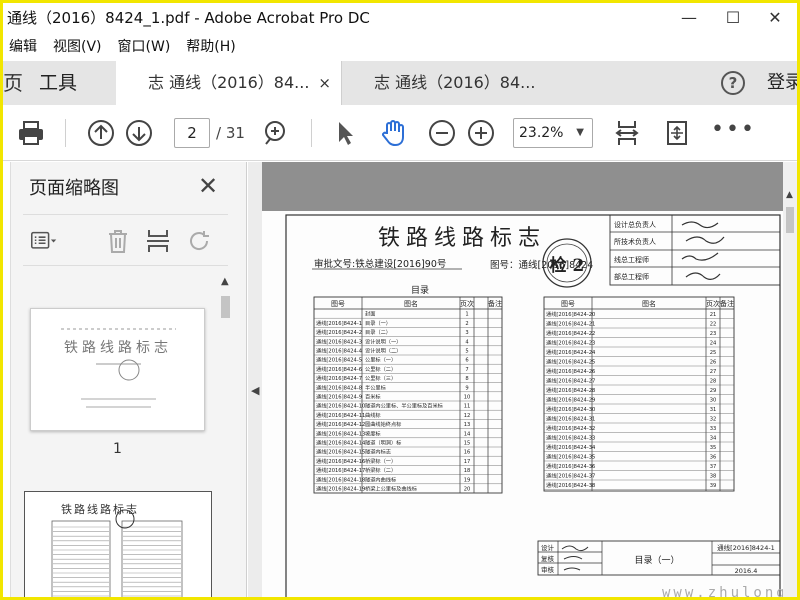  I want to click on table-cell-name: 圆曲线始终点标, so click(383, 424).